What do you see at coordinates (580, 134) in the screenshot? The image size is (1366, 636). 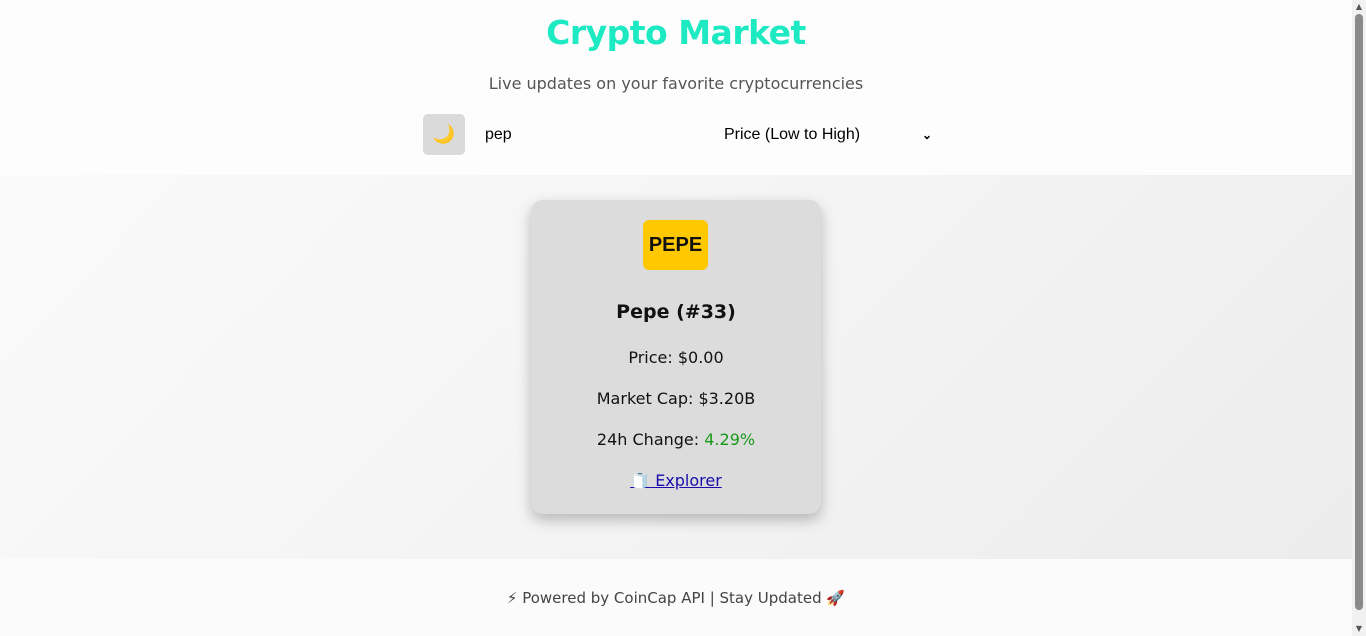 I see `search-input` at bounding box center [580, 134].